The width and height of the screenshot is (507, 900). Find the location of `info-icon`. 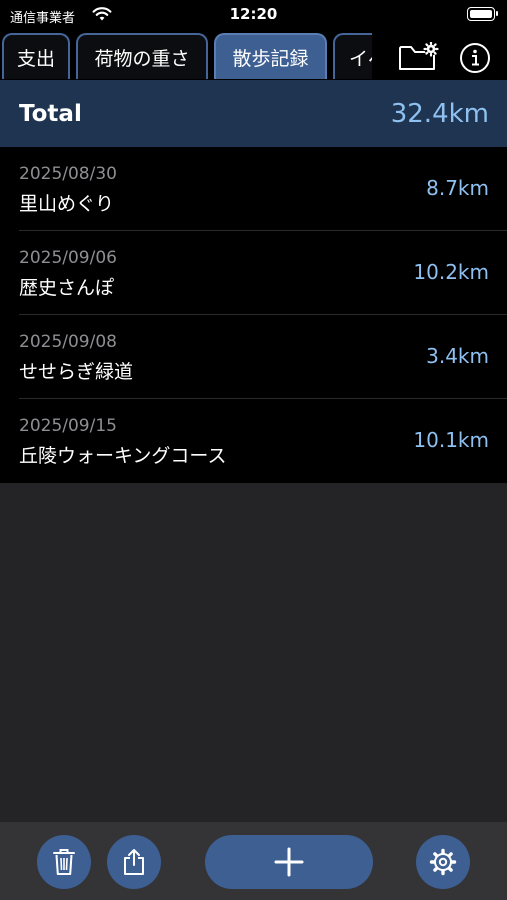

info-icon is located at coordinates (475, 58).